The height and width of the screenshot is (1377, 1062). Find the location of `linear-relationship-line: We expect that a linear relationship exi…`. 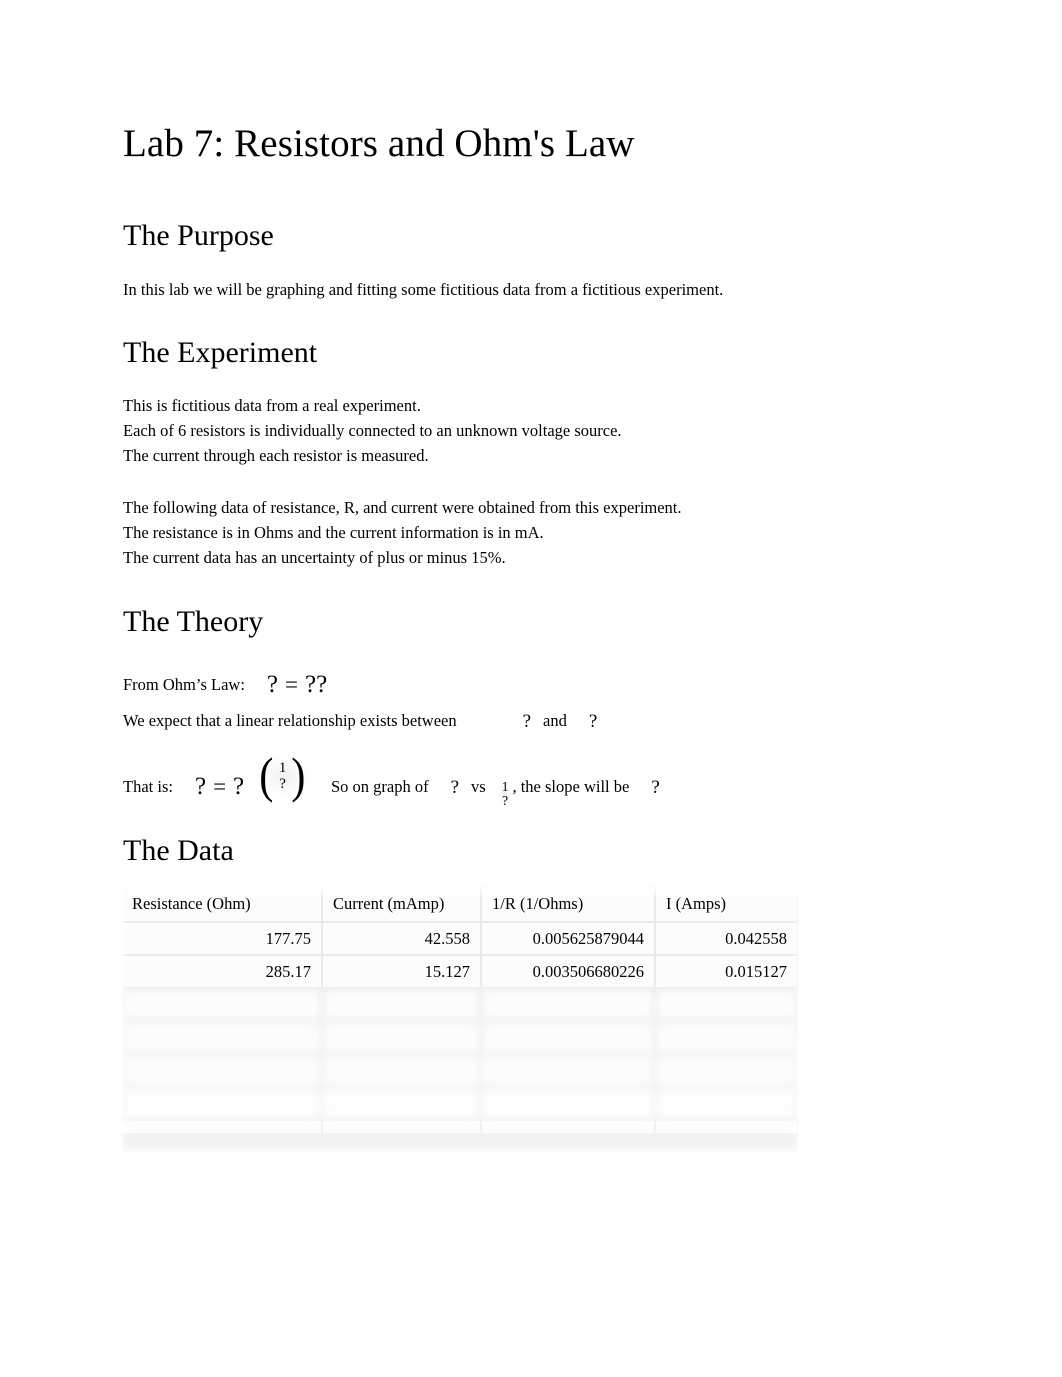

linear-relationship-line: We expect that a linear relationship exi… is located at coordinates (360, 721).